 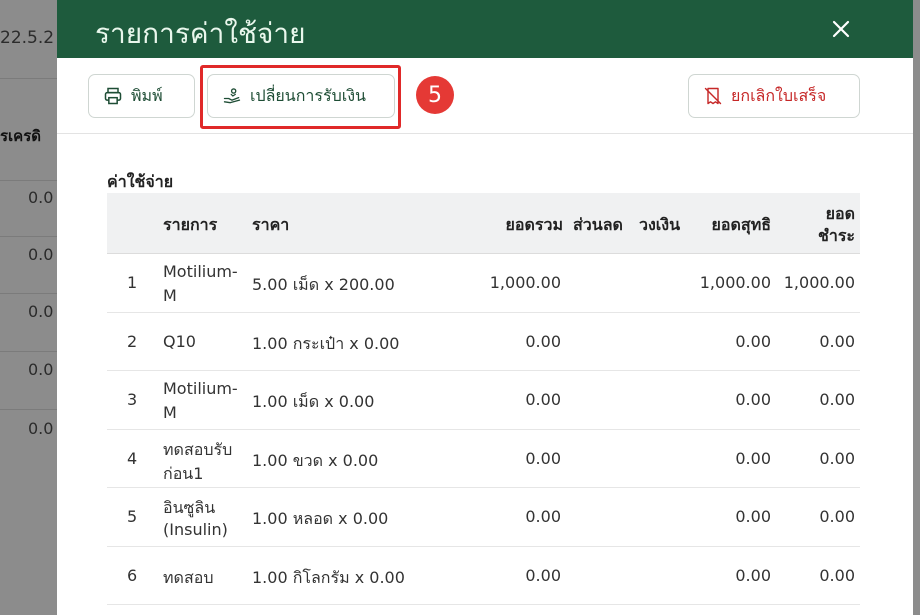 I want to click on row-payable: 1,000.00, so click(x=819, y=282).